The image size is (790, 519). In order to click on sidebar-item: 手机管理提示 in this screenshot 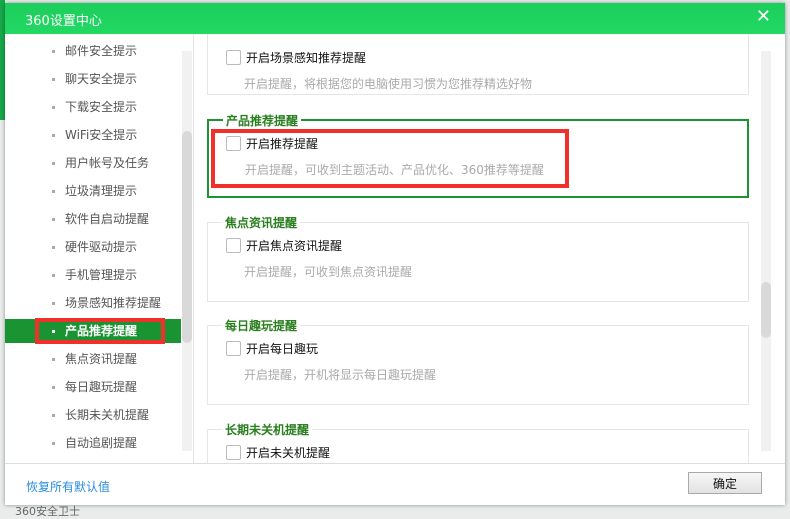, I will do `click(93, 275)`.